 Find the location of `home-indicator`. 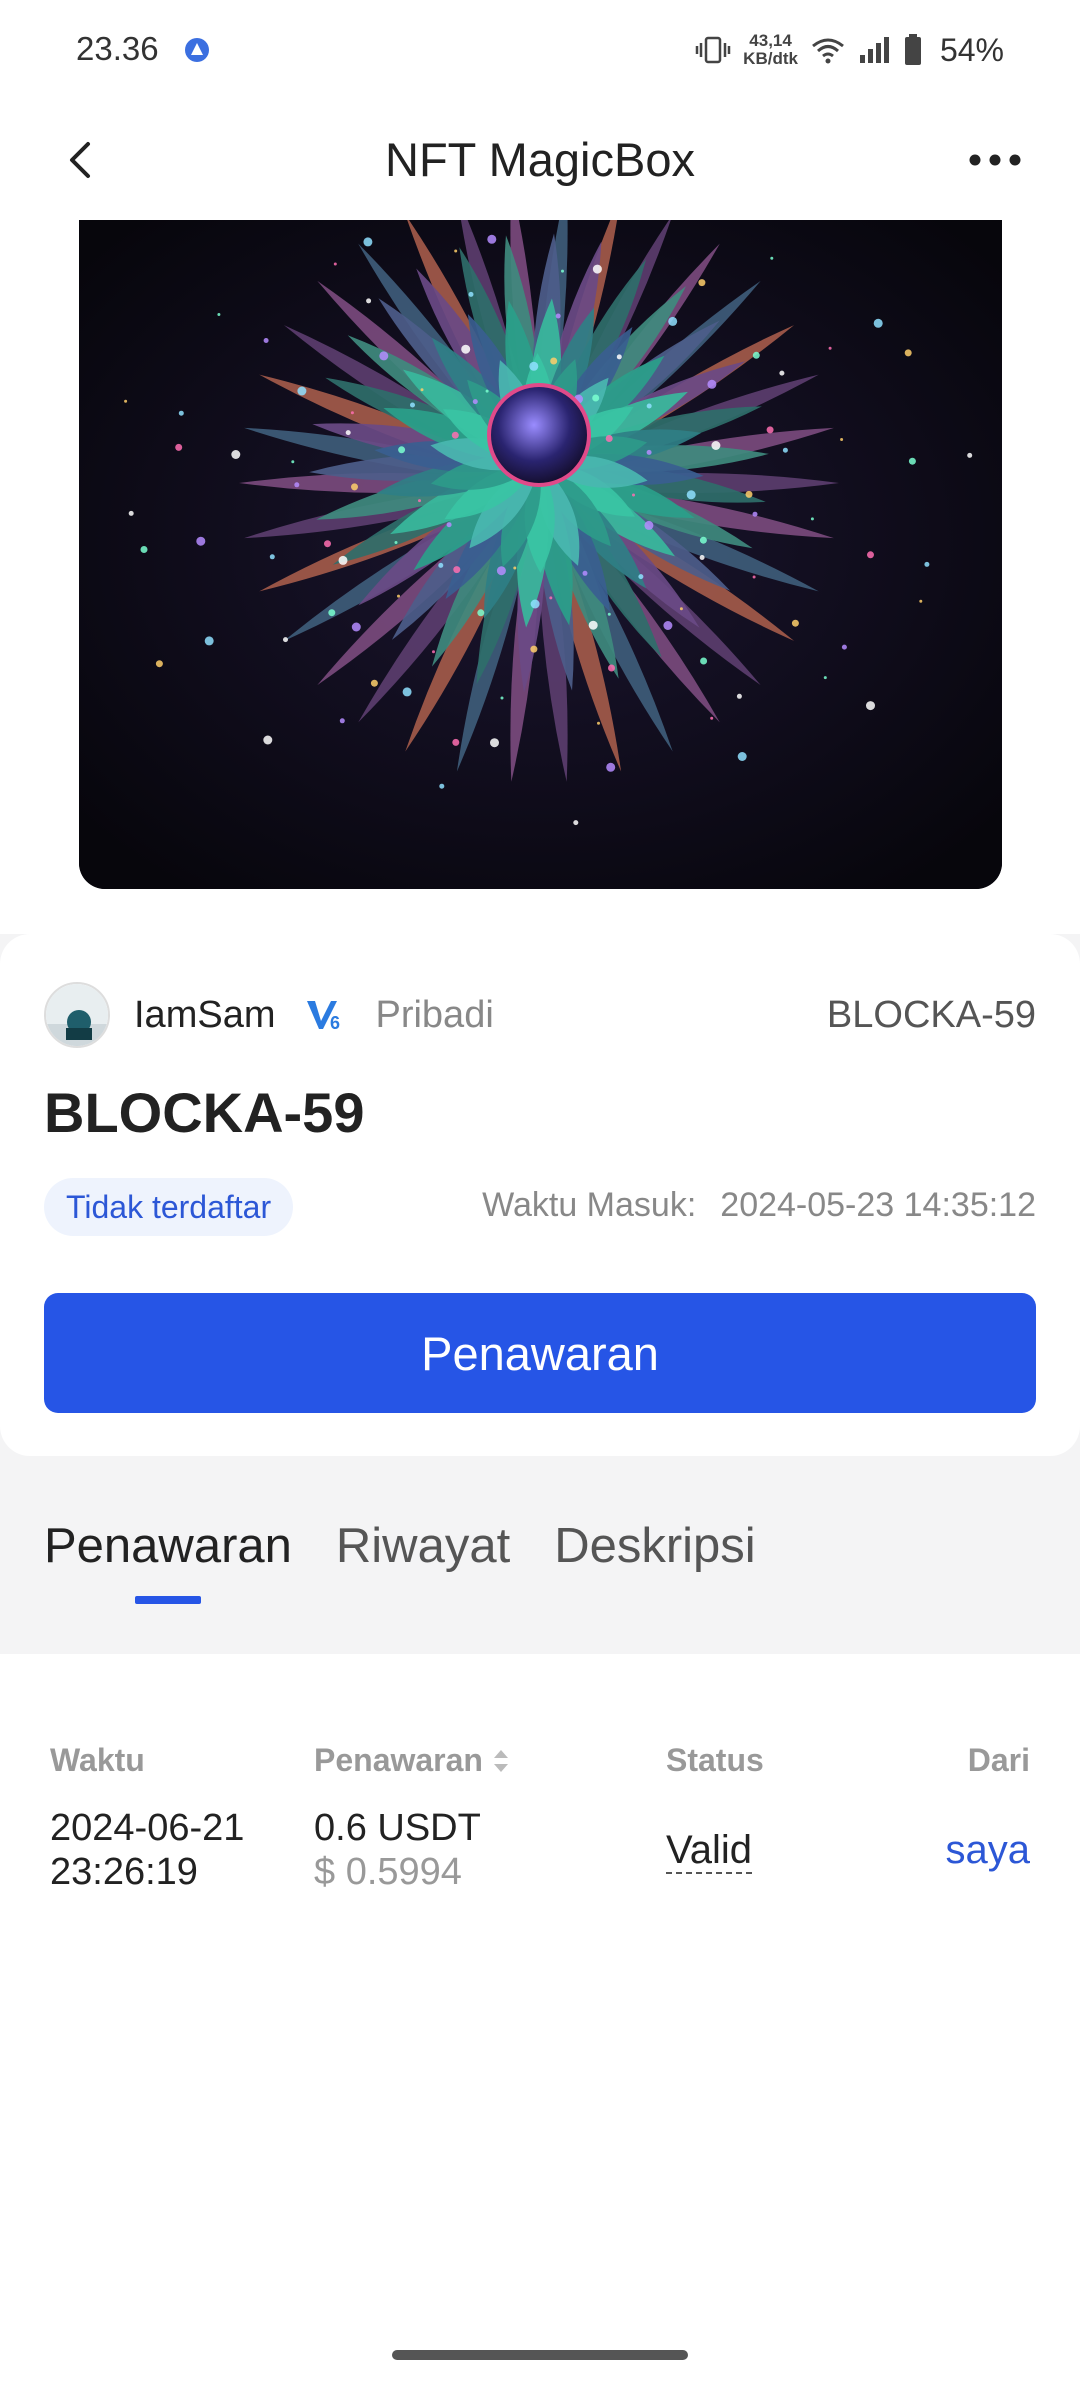

home-indicator is located at coordinates (540, 2355).